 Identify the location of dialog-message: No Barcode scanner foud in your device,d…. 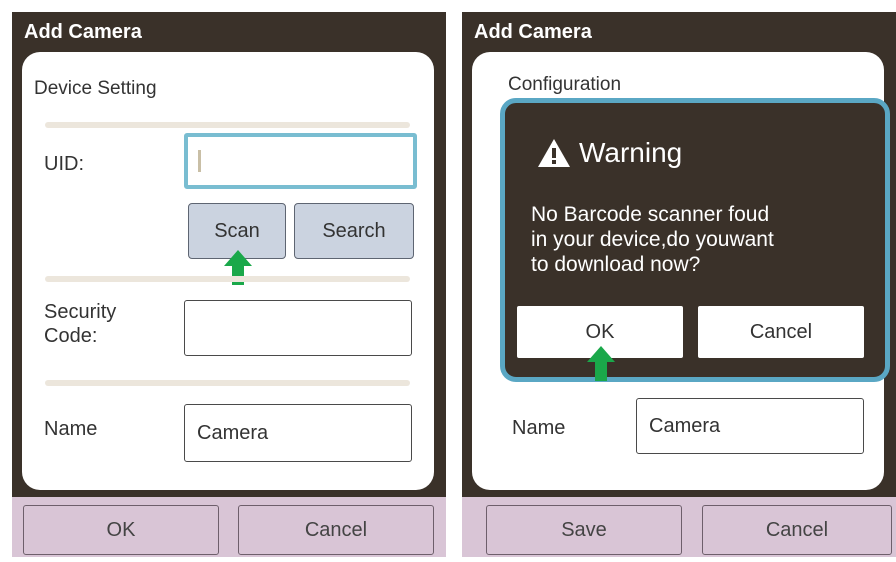
(701, 239).